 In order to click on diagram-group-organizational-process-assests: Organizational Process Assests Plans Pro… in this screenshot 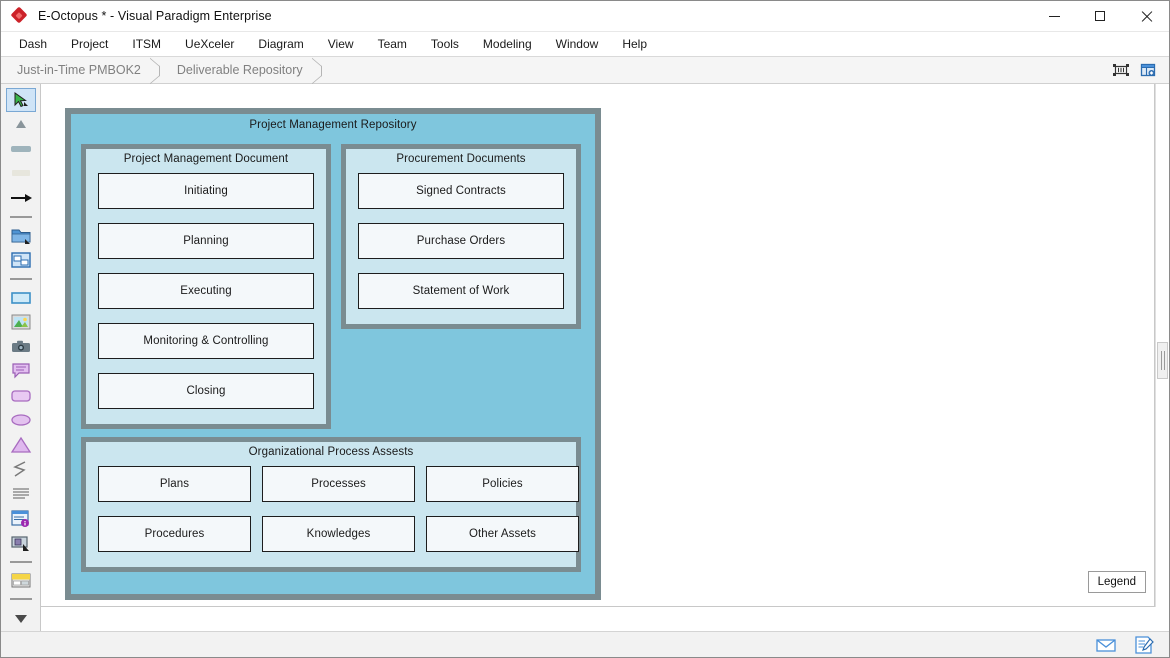, I will do `click(331, 504)`.